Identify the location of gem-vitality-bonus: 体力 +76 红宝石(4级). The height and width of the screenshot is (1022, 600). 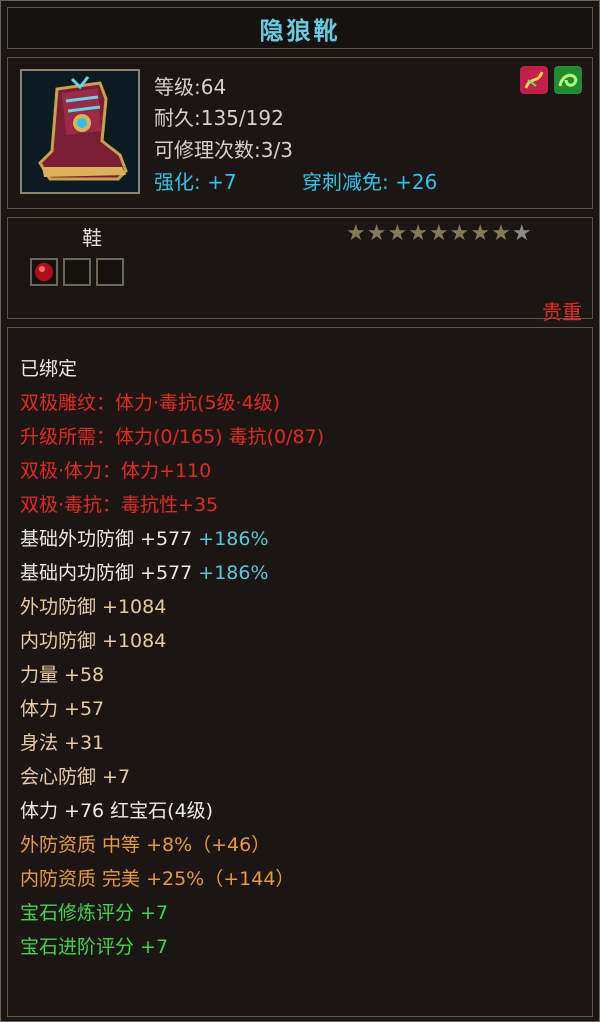
(117, 811).